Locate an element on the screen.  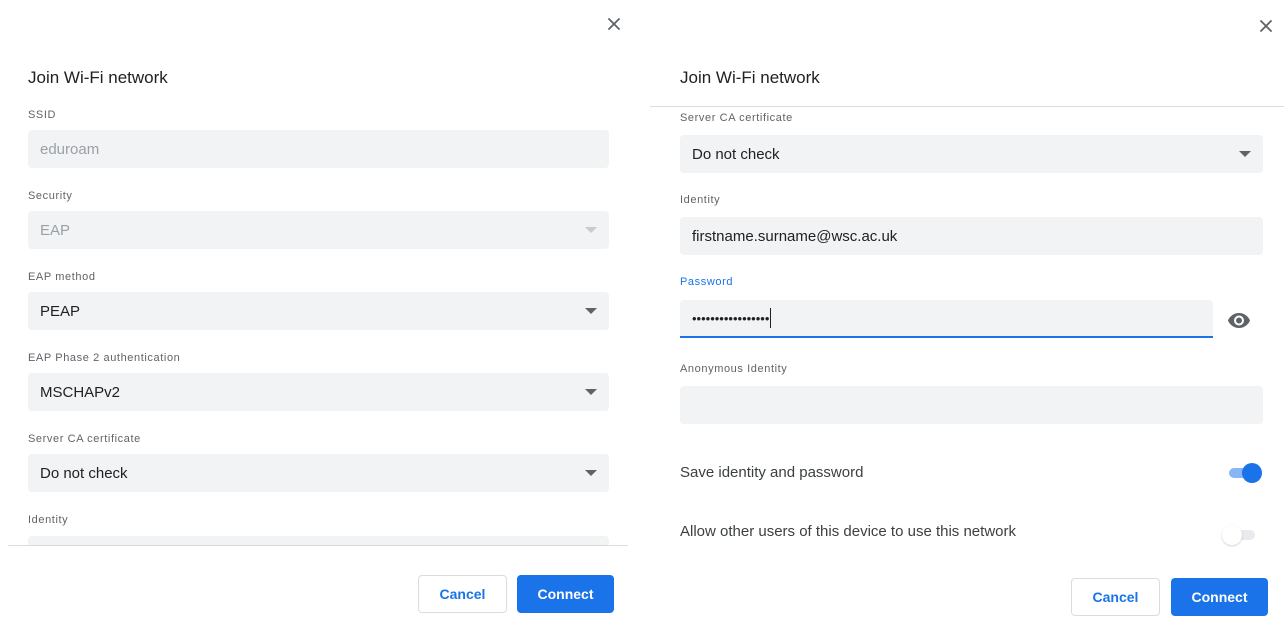
eap-method-label: EAP method is located at coordinates (62, 277).